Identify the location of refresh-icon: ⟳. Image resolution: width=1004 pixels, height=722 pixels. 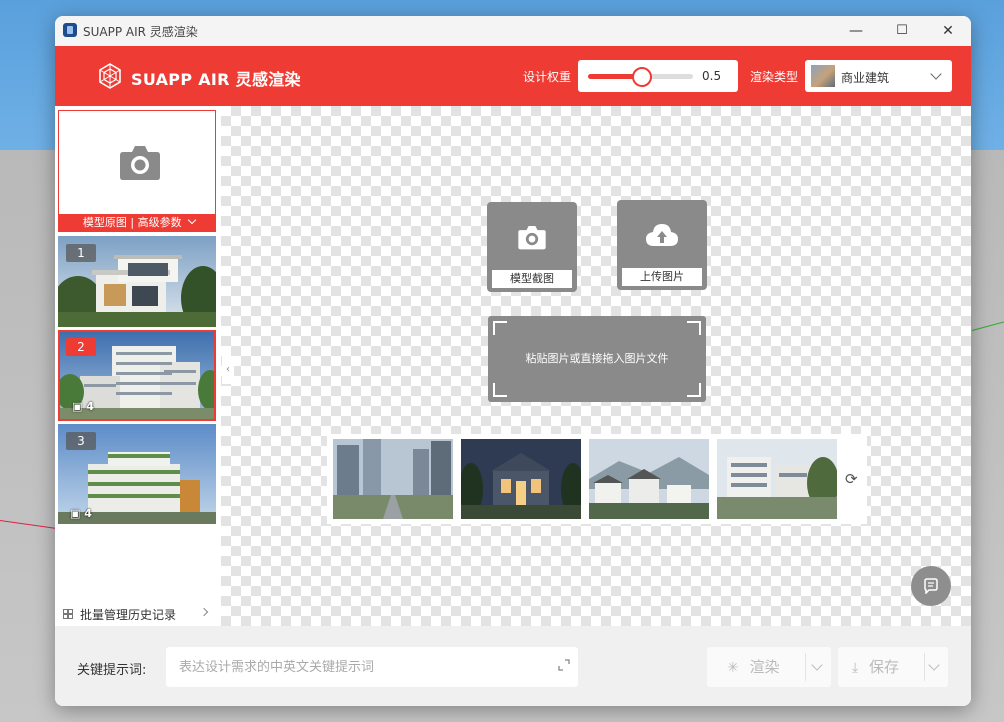
(851, 479).